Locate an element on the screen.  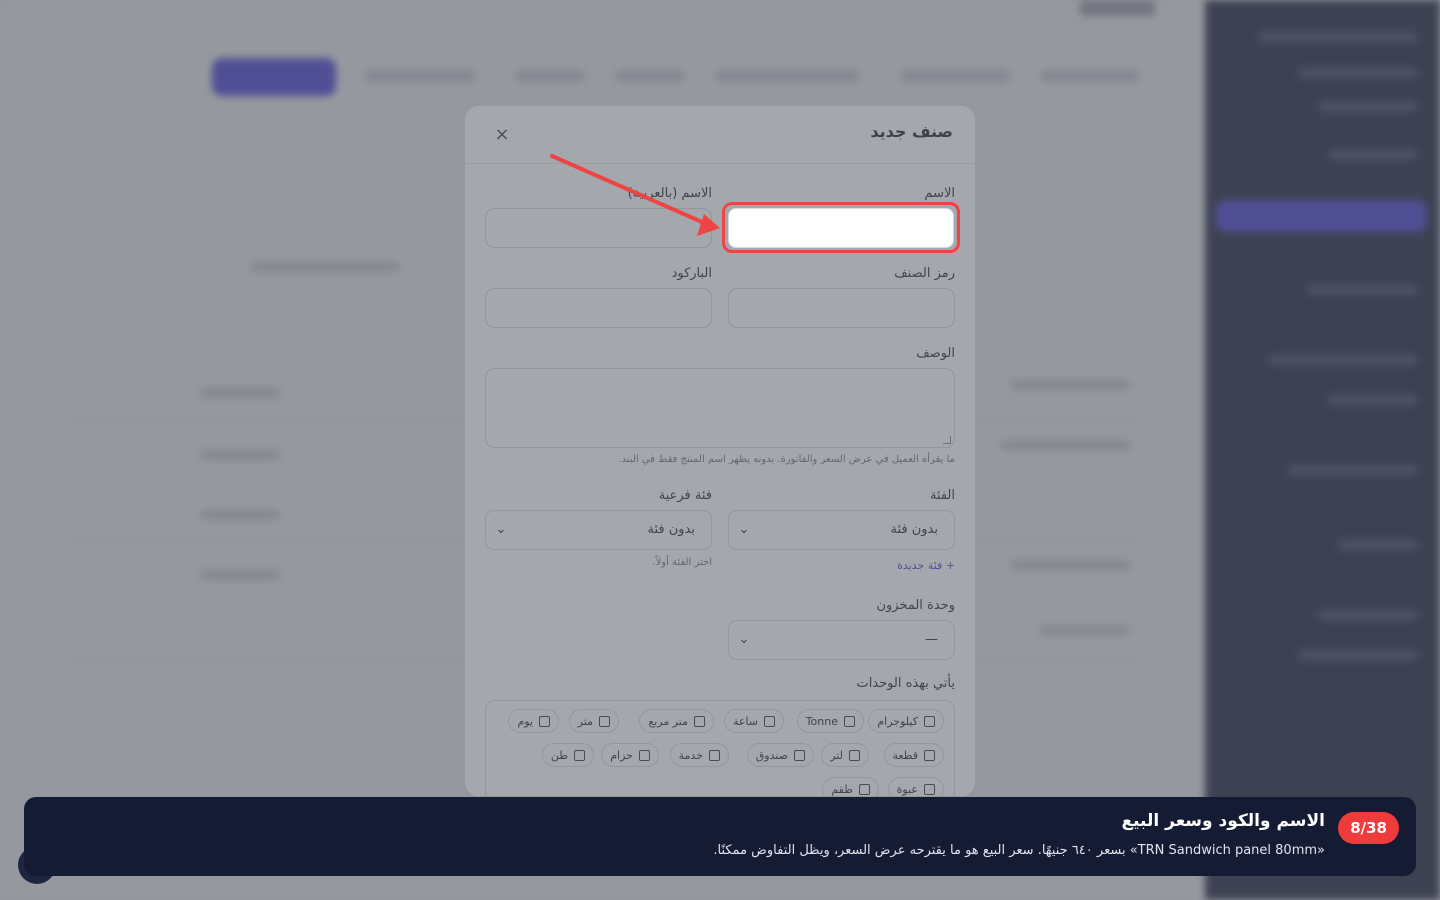
unit-label: خدمة is located at coordinates (690, 755).